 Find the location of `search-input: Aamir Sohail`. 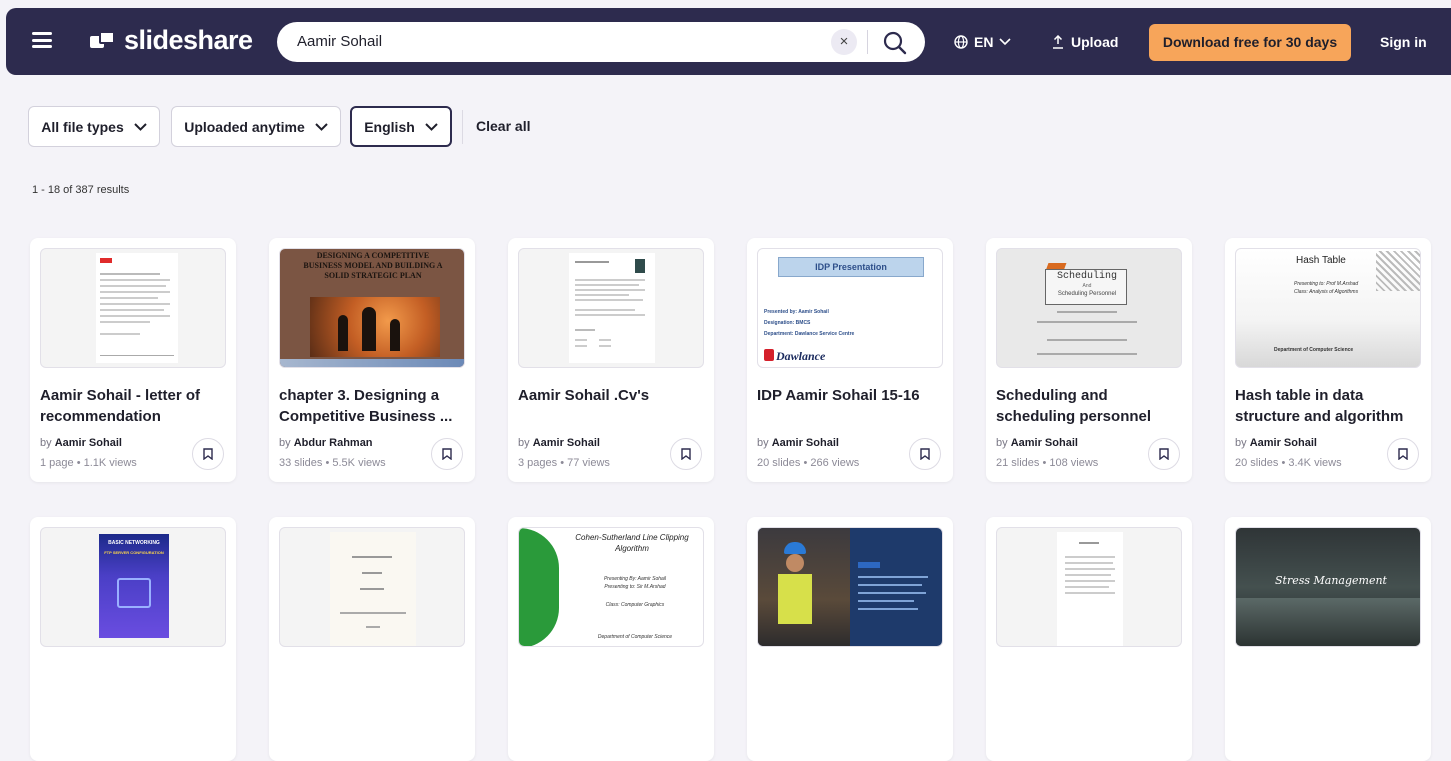

search-input: Aamir Sohail is located at coordinates (339, 41).